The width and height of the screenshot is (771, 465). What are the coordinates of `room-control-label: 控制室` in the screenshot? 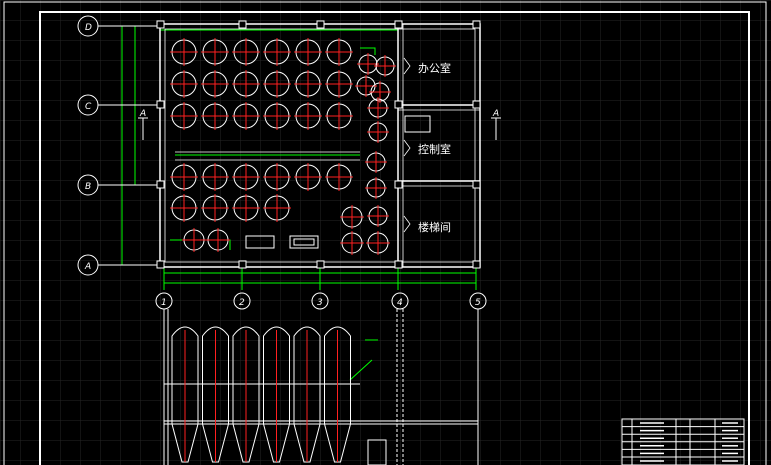 It's located at (434, 149).